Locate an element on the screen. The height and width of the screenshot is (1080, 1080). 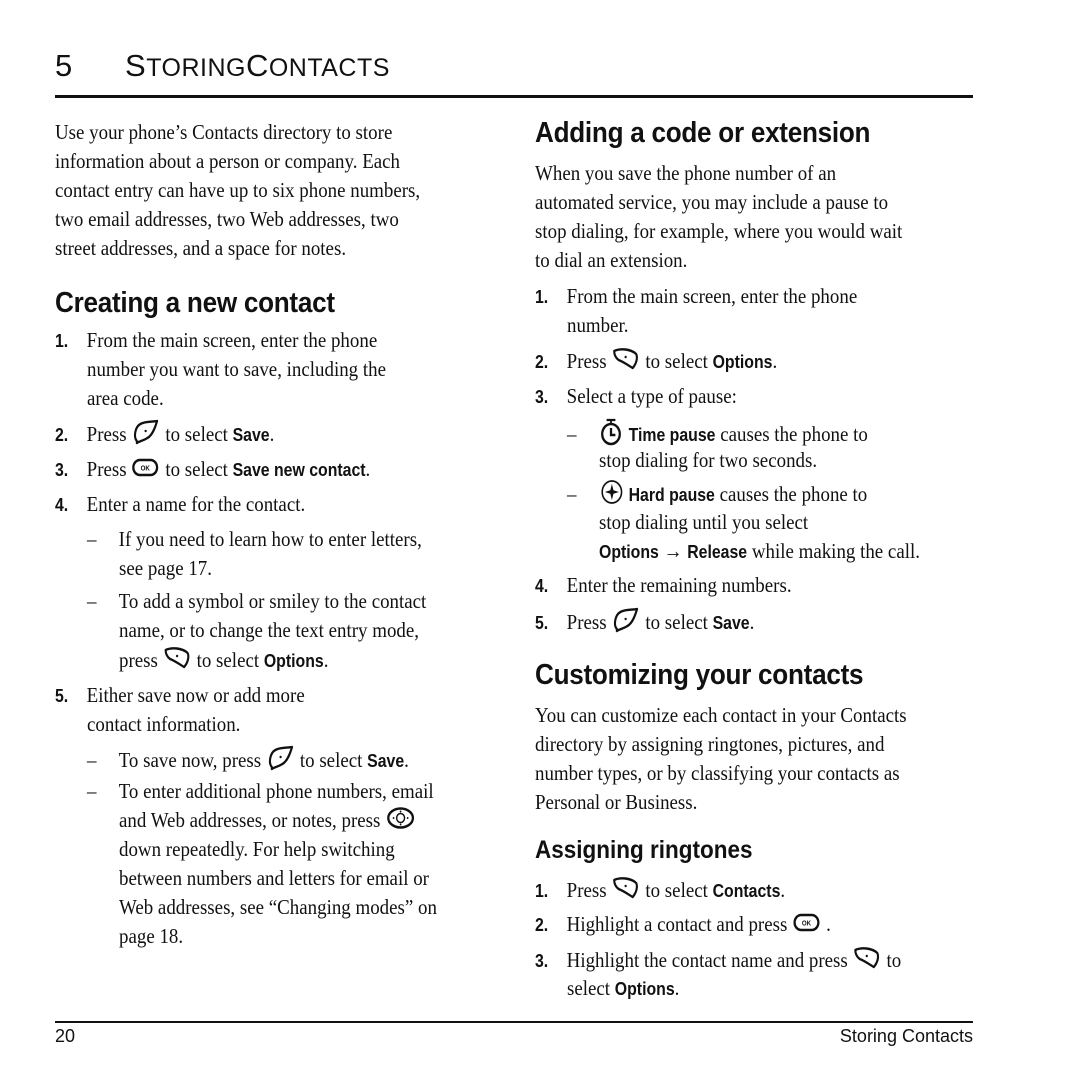
step-text: select is located at coordinates (589, 988).